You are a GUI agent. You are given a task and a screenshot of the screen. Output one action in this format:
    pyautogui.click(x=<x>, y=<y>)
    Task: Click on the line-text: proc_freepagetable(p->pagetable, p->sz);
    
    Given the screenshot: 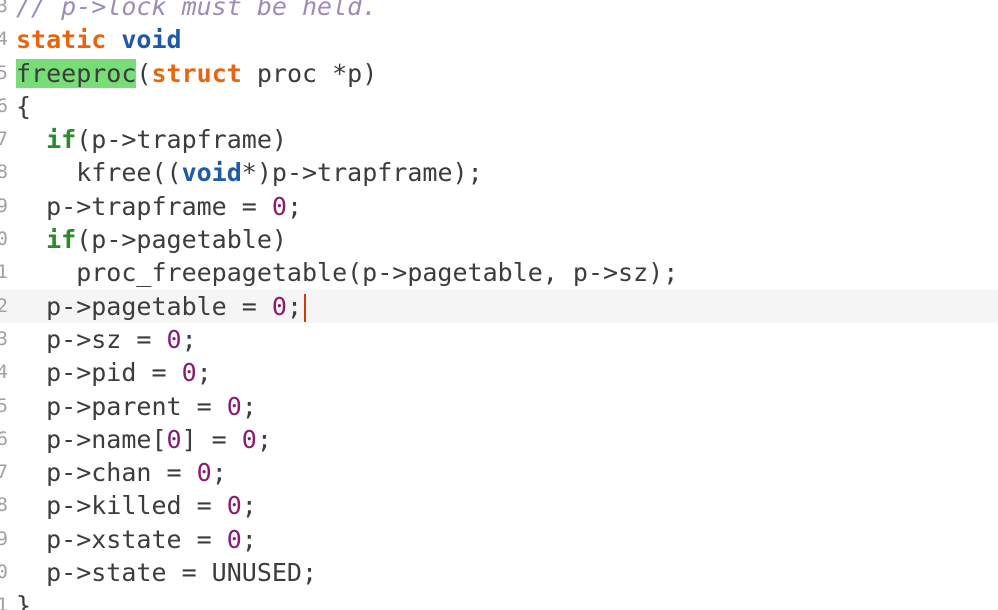 What is the action you would take?
    pyautogui.click(x=347, y=272)
    